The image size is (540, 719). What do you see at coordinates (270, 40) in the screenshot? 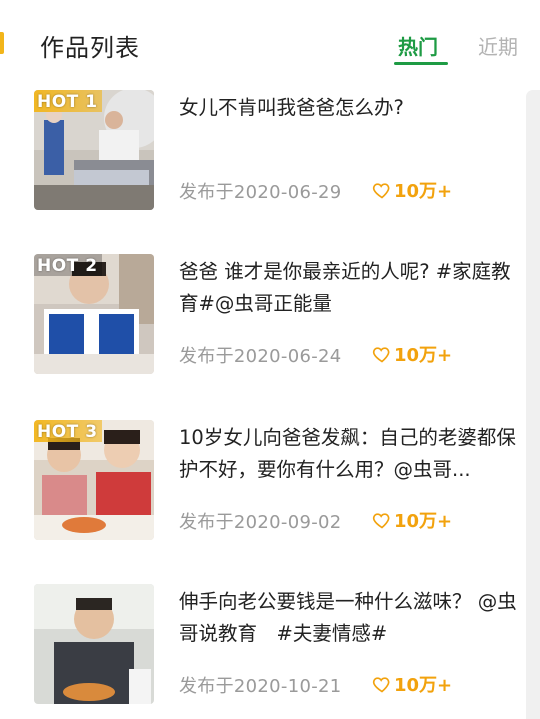
I see `header: 作品列表 热门 近期` at bounding box center [270, 40].